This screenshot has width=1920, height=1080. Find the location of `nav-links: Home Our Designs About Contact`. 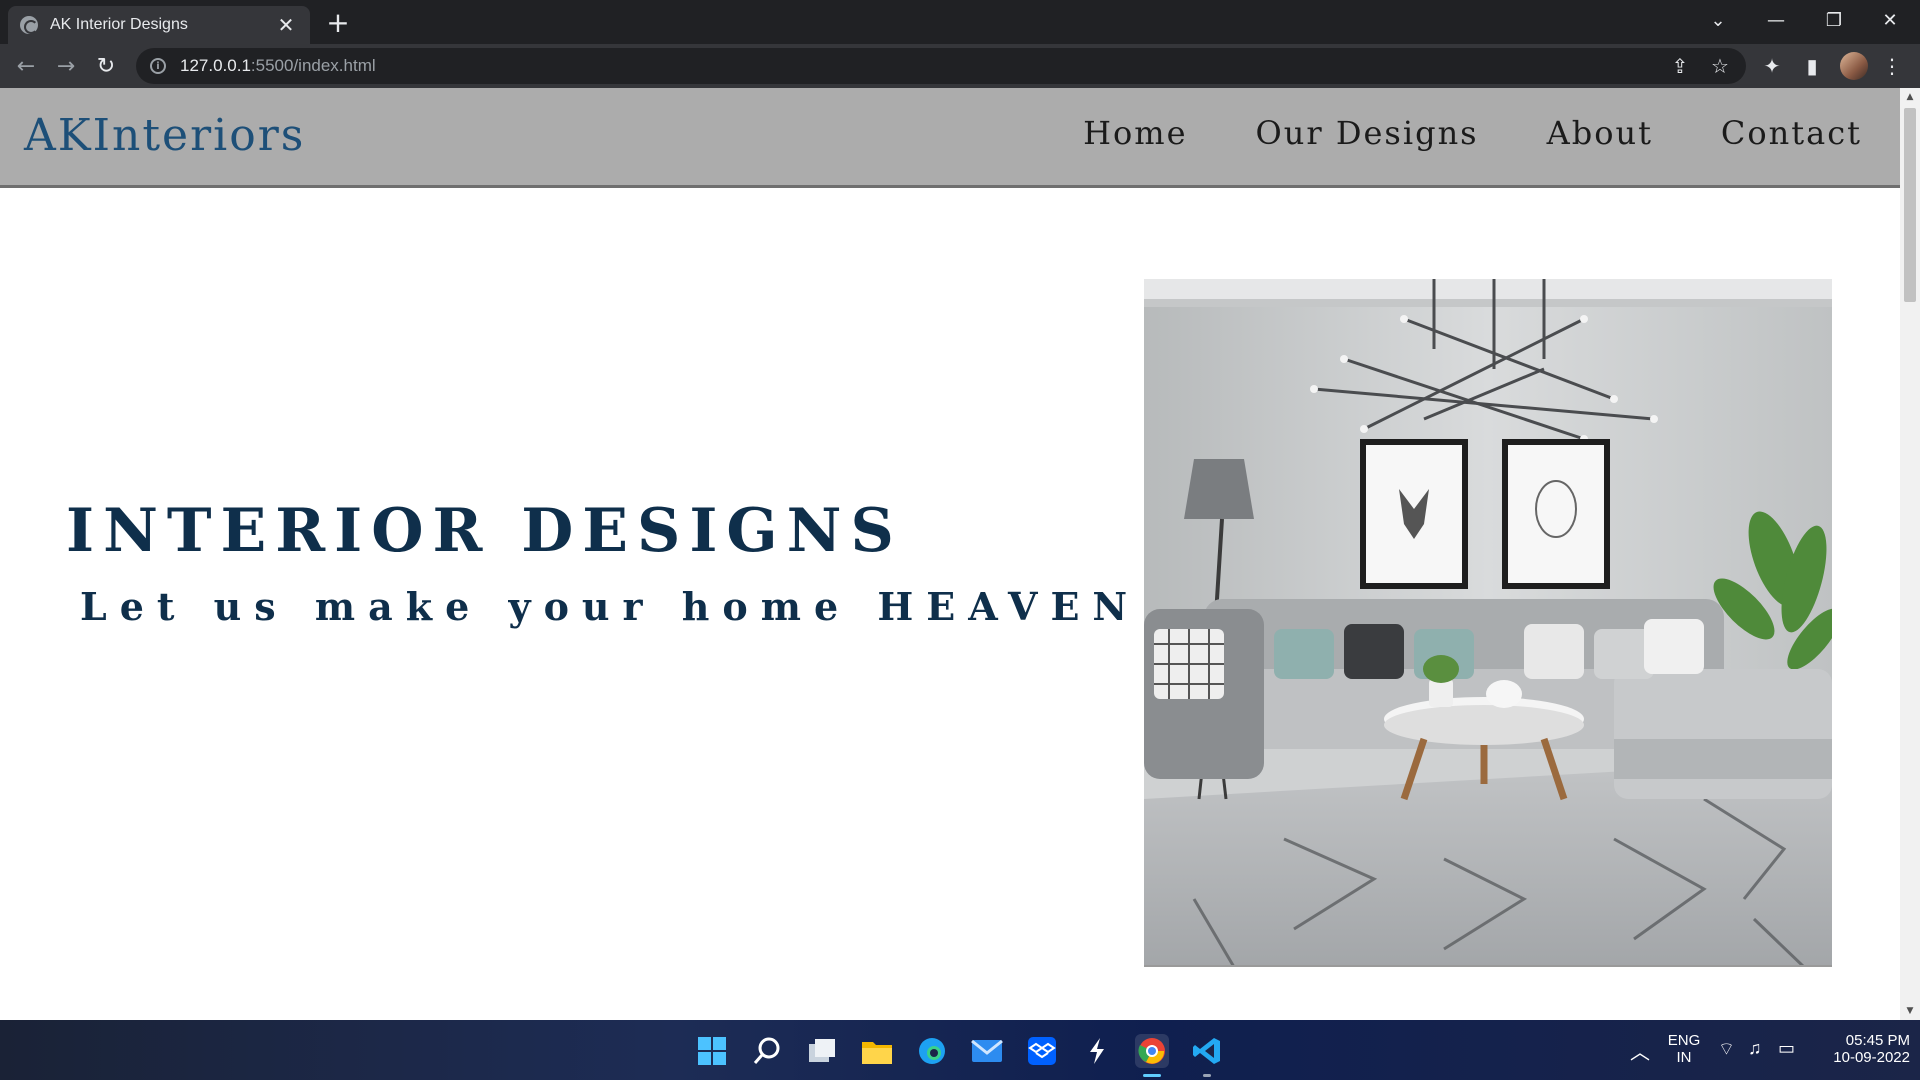

nav-links: Home Our Designs About Contact is located at coordinates (1472, 133).